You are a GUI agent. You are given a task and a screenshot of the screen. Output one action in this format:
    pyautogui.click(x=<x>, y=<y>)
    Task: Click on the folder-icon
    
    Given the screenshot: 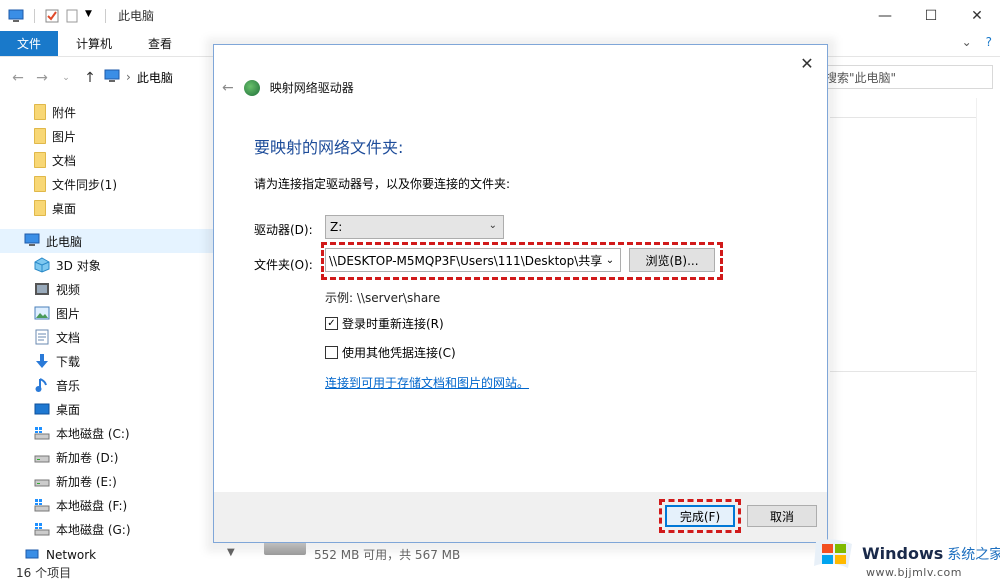 What is the action you would take?
    pyautogui.click(x=40, y=136)
    